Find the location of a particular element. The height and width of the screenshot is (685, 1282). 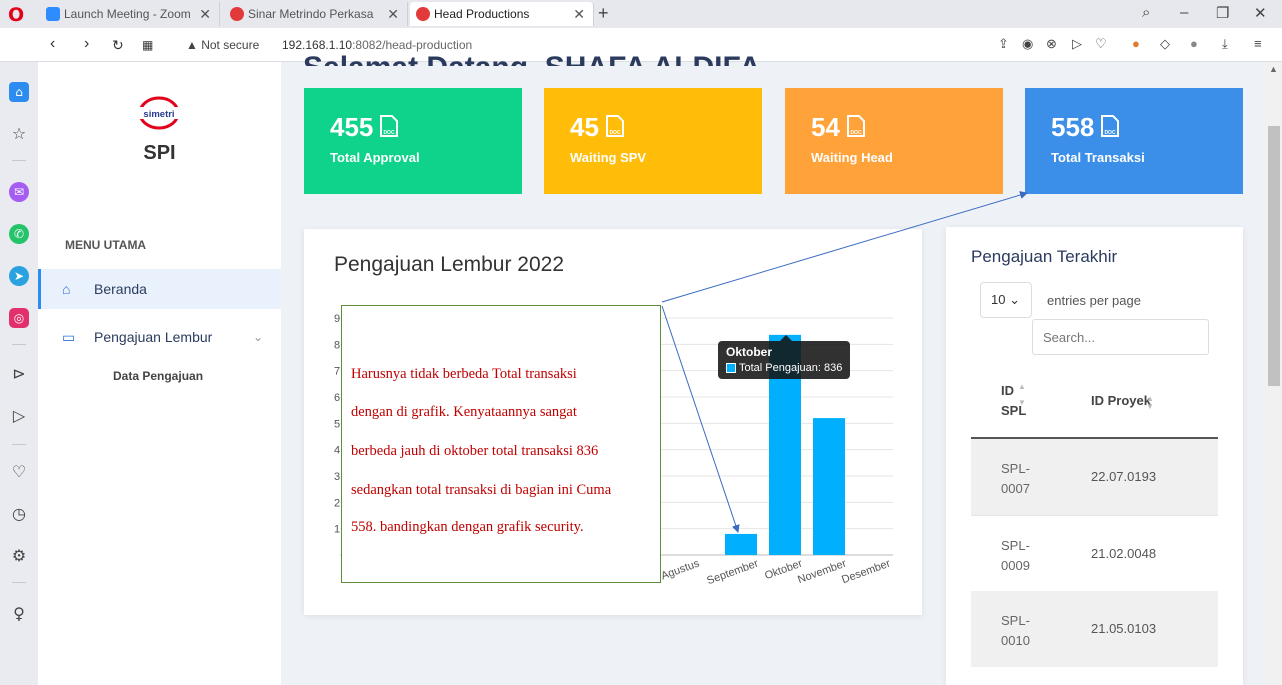

star-icon: ☆ is located at coordinates (19, 134).